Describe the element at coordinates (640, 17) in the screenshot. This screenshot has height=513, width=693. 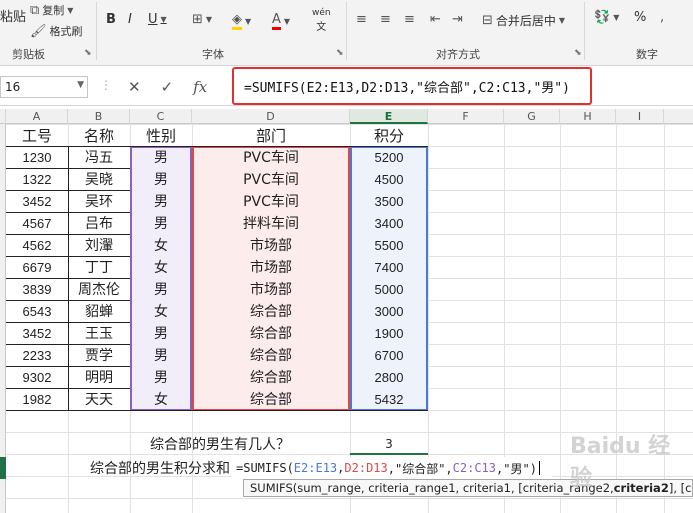
I see `percent-button: %` at that location.